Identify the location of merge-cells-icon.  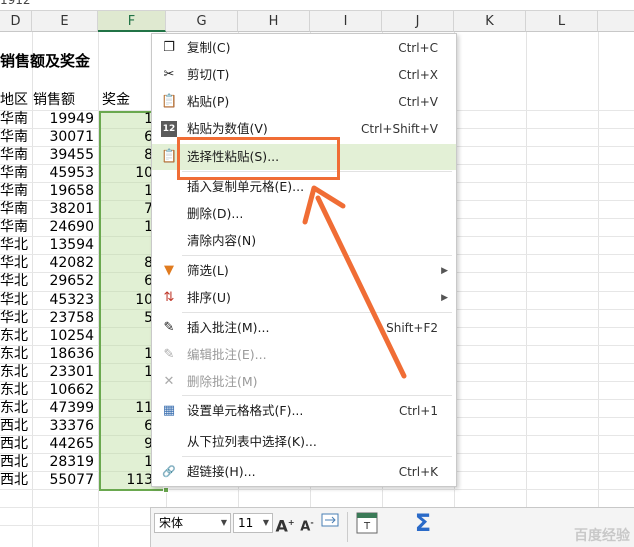
(330, 520).